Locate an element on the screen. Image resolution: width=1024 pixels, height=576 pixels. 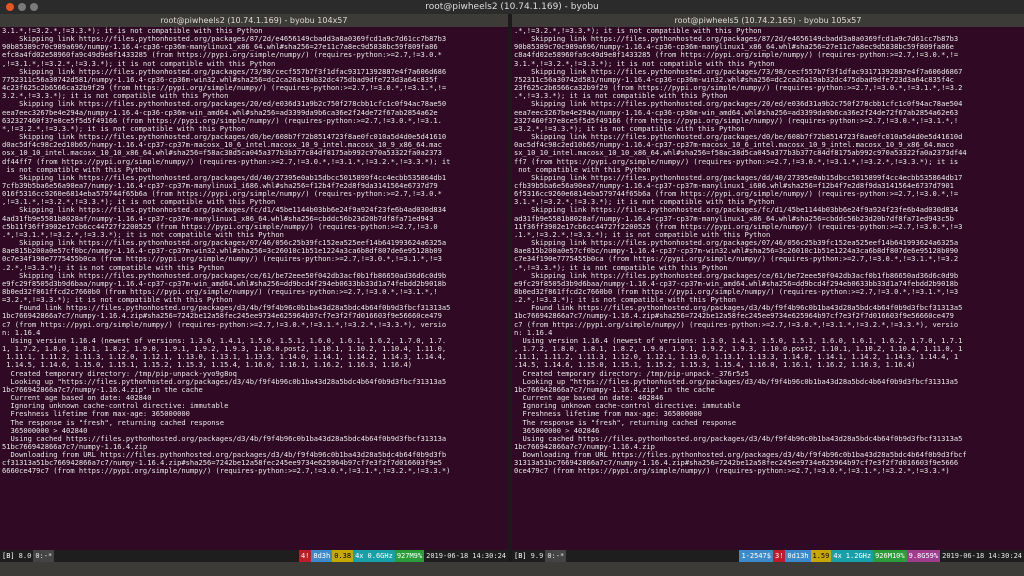
status-remote: 1-2547$ is located at coordinates (756, 556).